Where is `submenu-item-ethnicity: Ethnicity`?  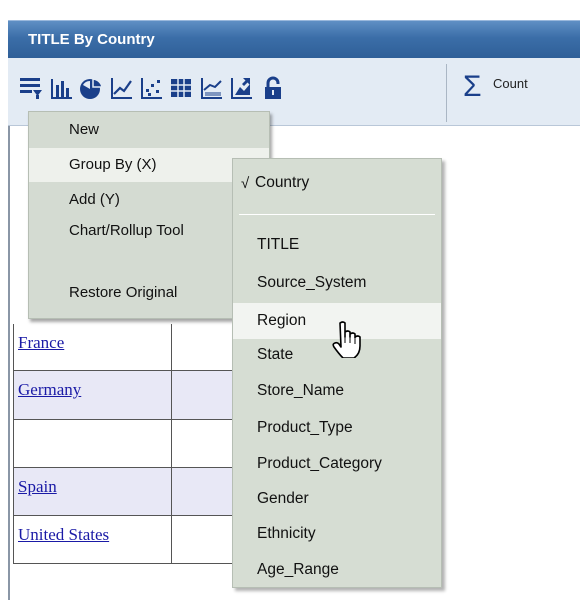
submenu-item-ethnicity: Ethnicity is located at coordinates (337, 534).